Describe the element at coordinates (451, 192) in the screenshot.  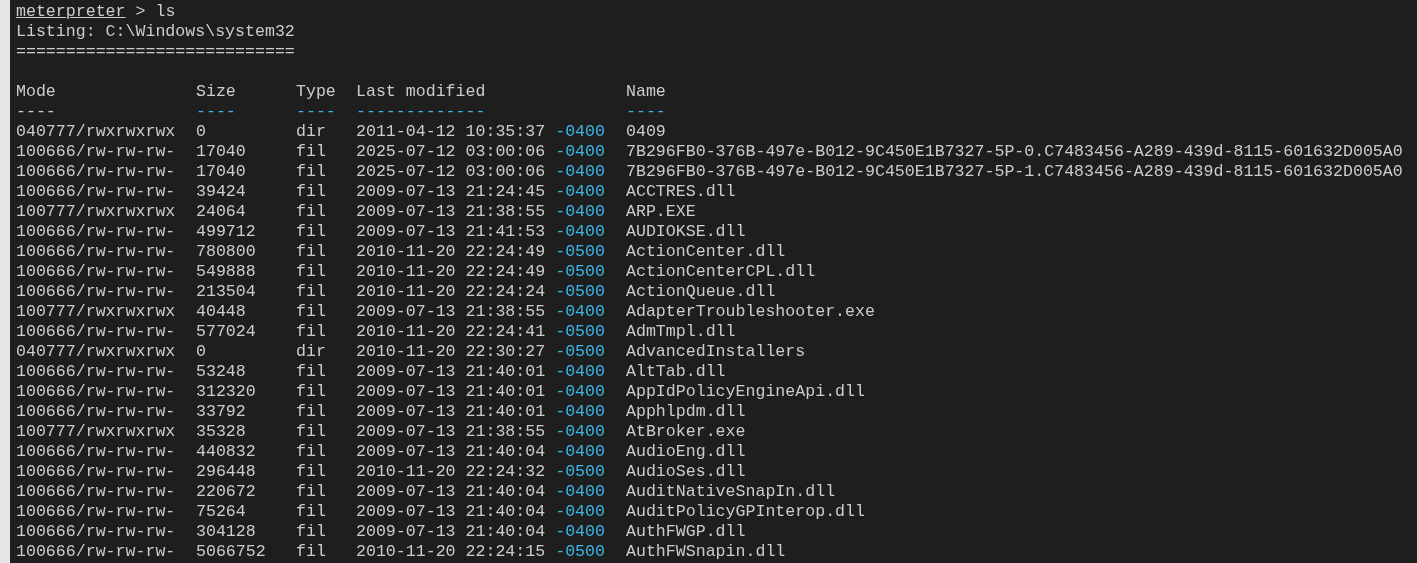
I see `modified-cell: 2009-07-13 21:24:45` at that location.